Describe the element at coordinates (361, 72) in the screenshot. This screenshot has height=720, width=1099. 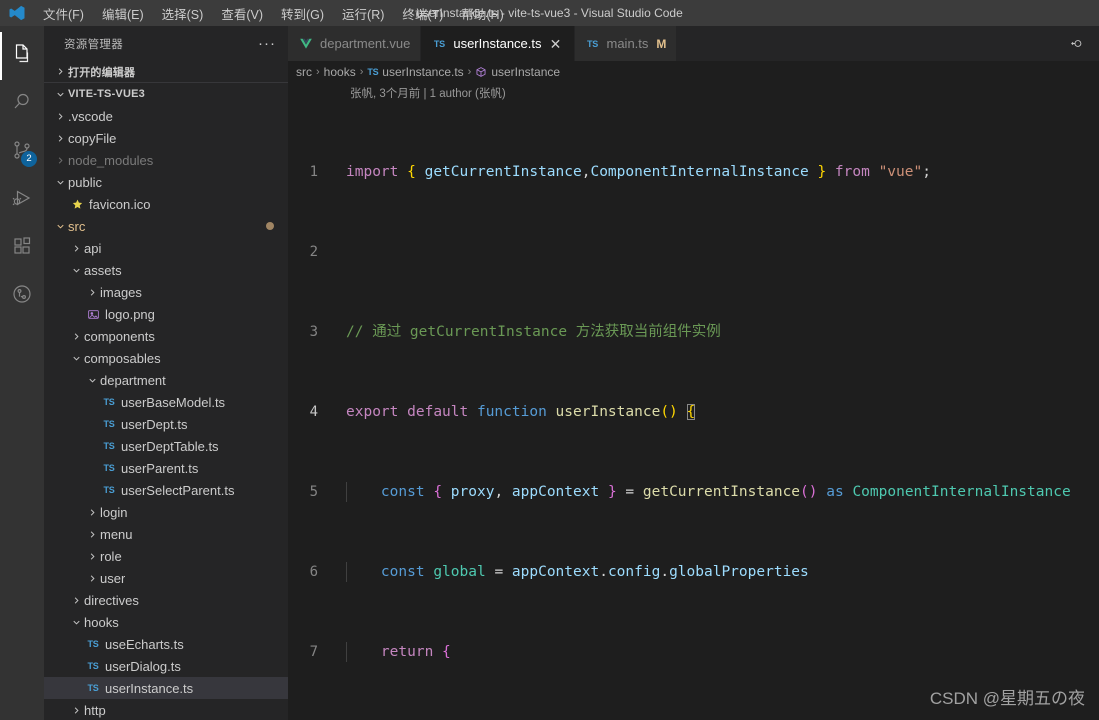
I see `chevron-right-icon: ›` at that location.